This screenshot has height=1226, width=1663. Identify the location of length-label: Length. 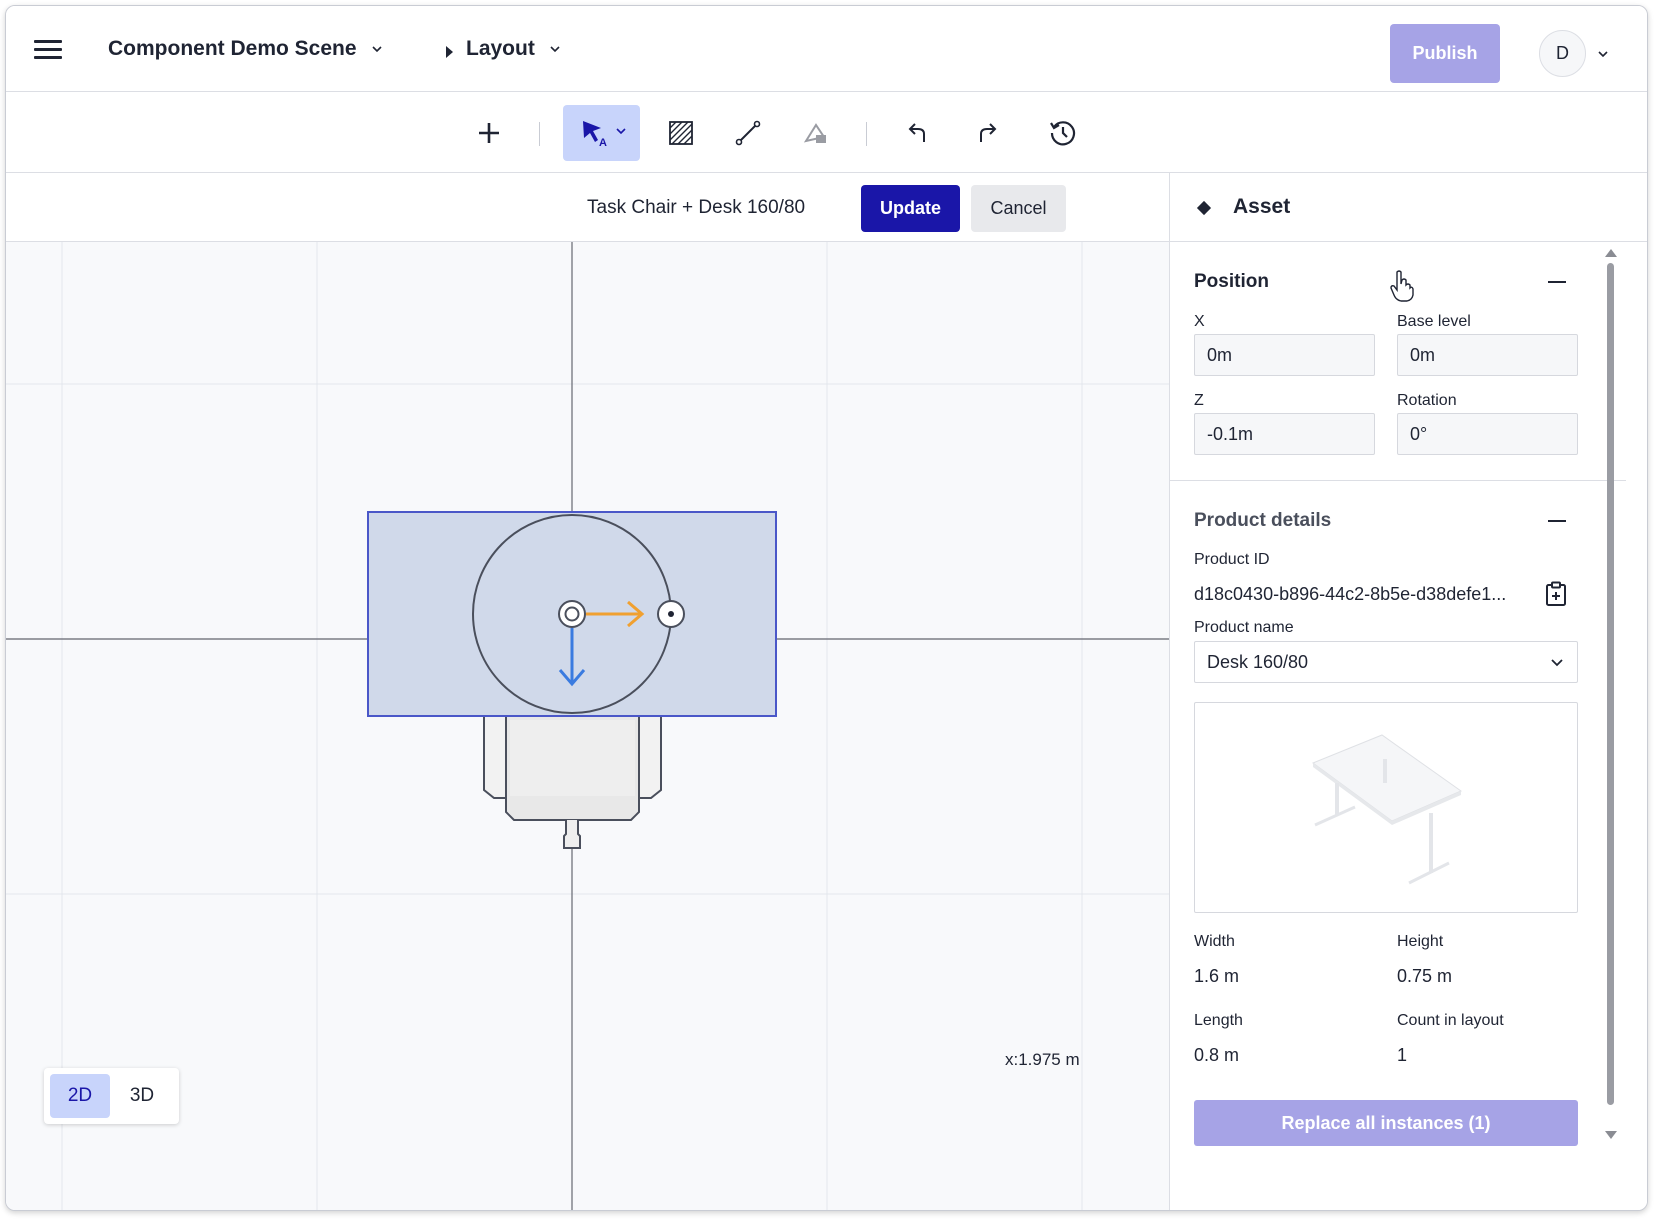
(1218, 1020).